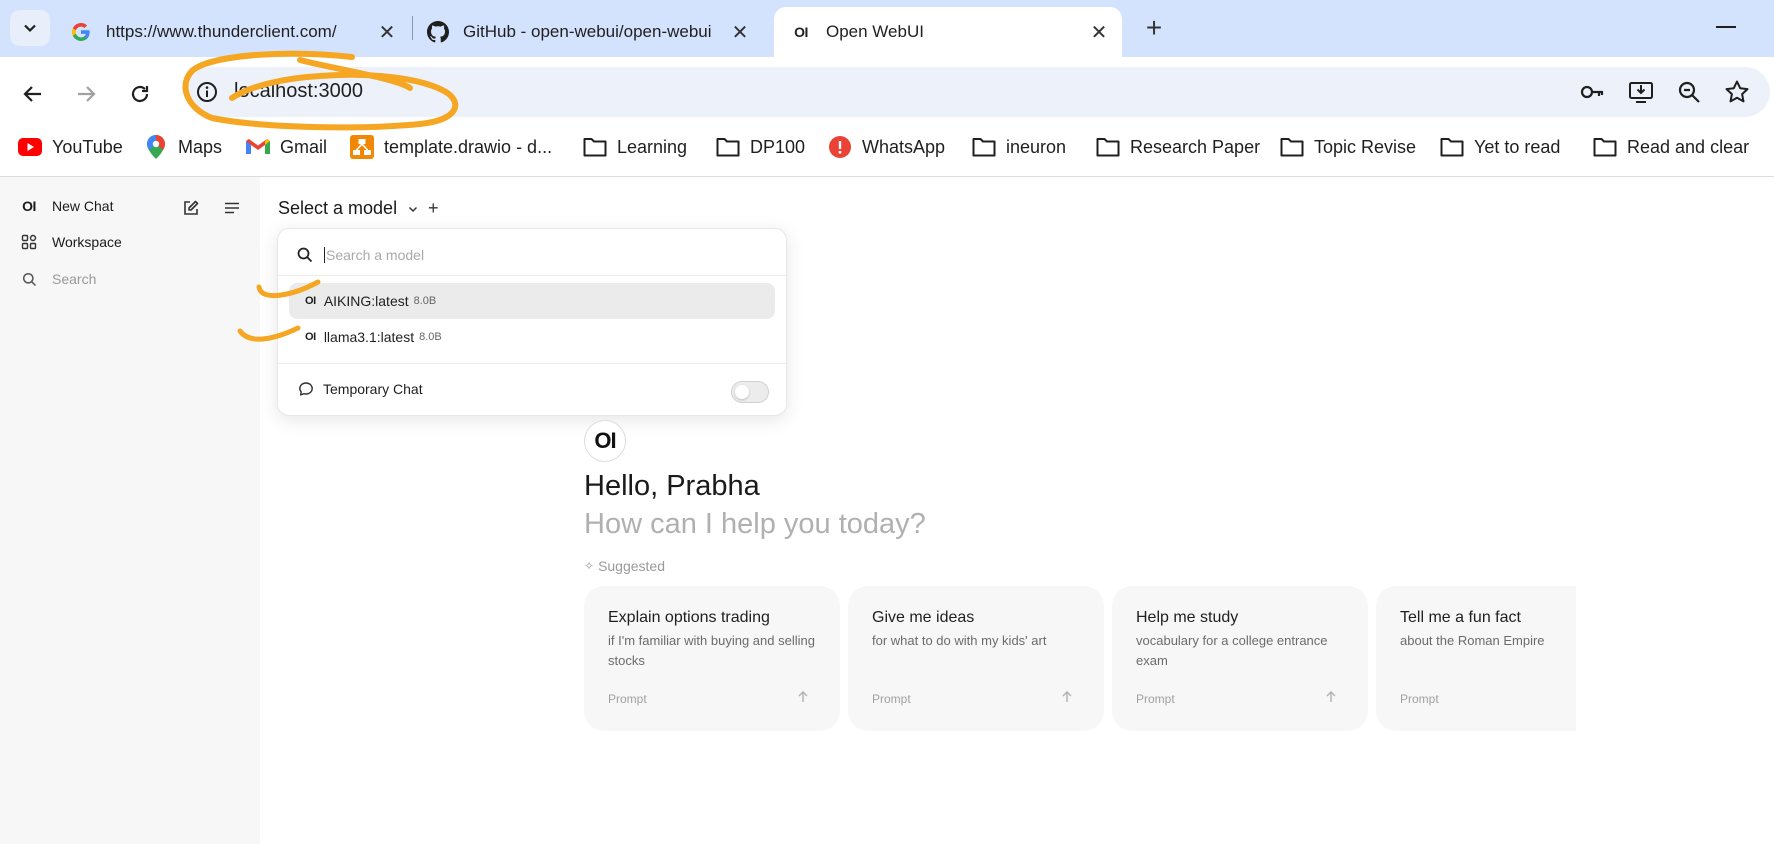 The width and height of the screenshot is (1774, 844). I want to click on chat-bubble-icon, so click(306, 389).